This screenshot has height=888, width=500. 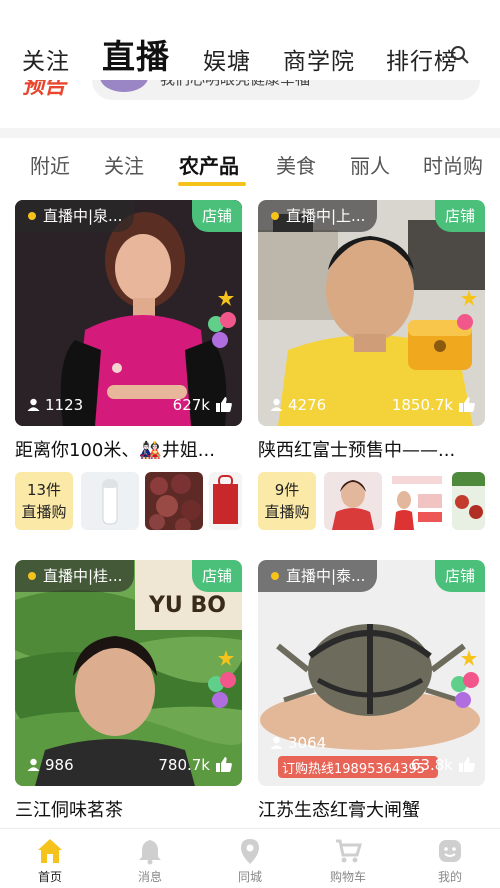 What do you see at coordinates (287, 501) in the screenshot?
I see `product-count-button: 9件 直播购` at bounding box center [287, 501].